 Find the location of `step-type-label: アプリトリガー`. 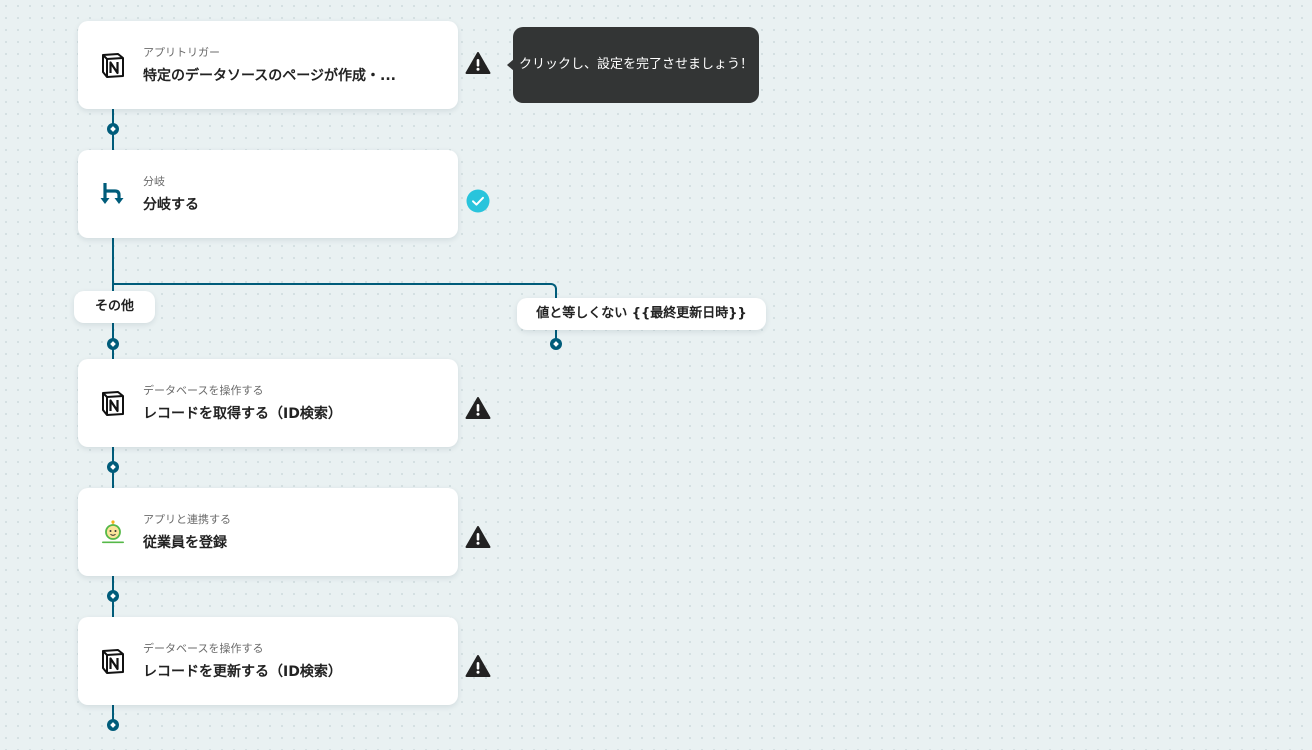

step-type-label: アプリトリガー is located at coordinates (181, 52).